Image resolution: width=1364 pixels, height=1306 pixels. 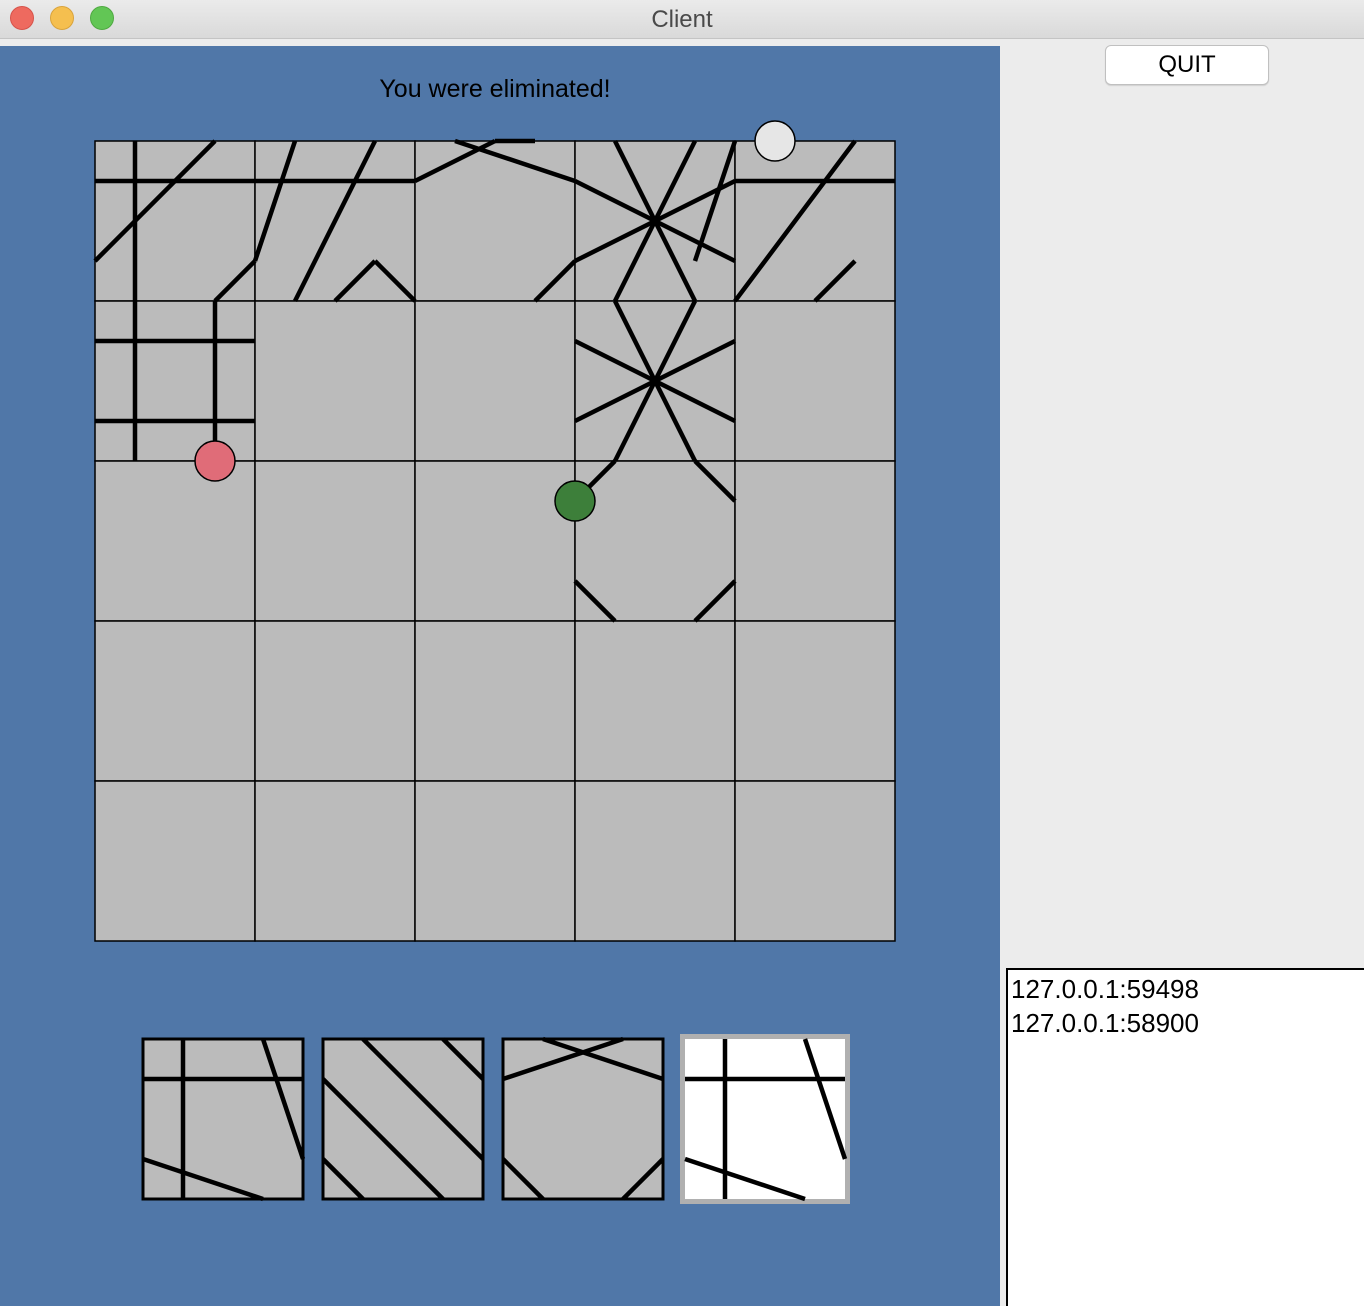 I want to click on window-titlebar: Client, so click(x=682, y=19).